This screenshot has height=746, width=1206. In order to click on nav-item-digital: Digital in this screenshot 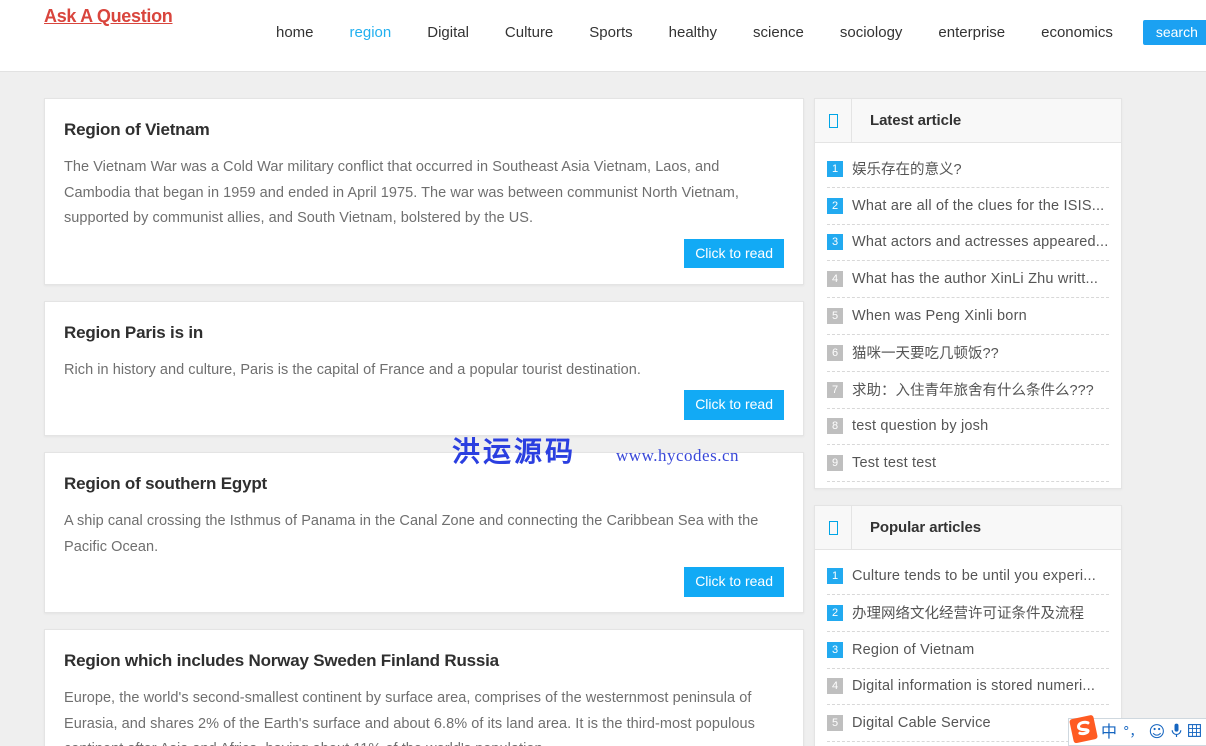, I will do `click(448, 33)`.